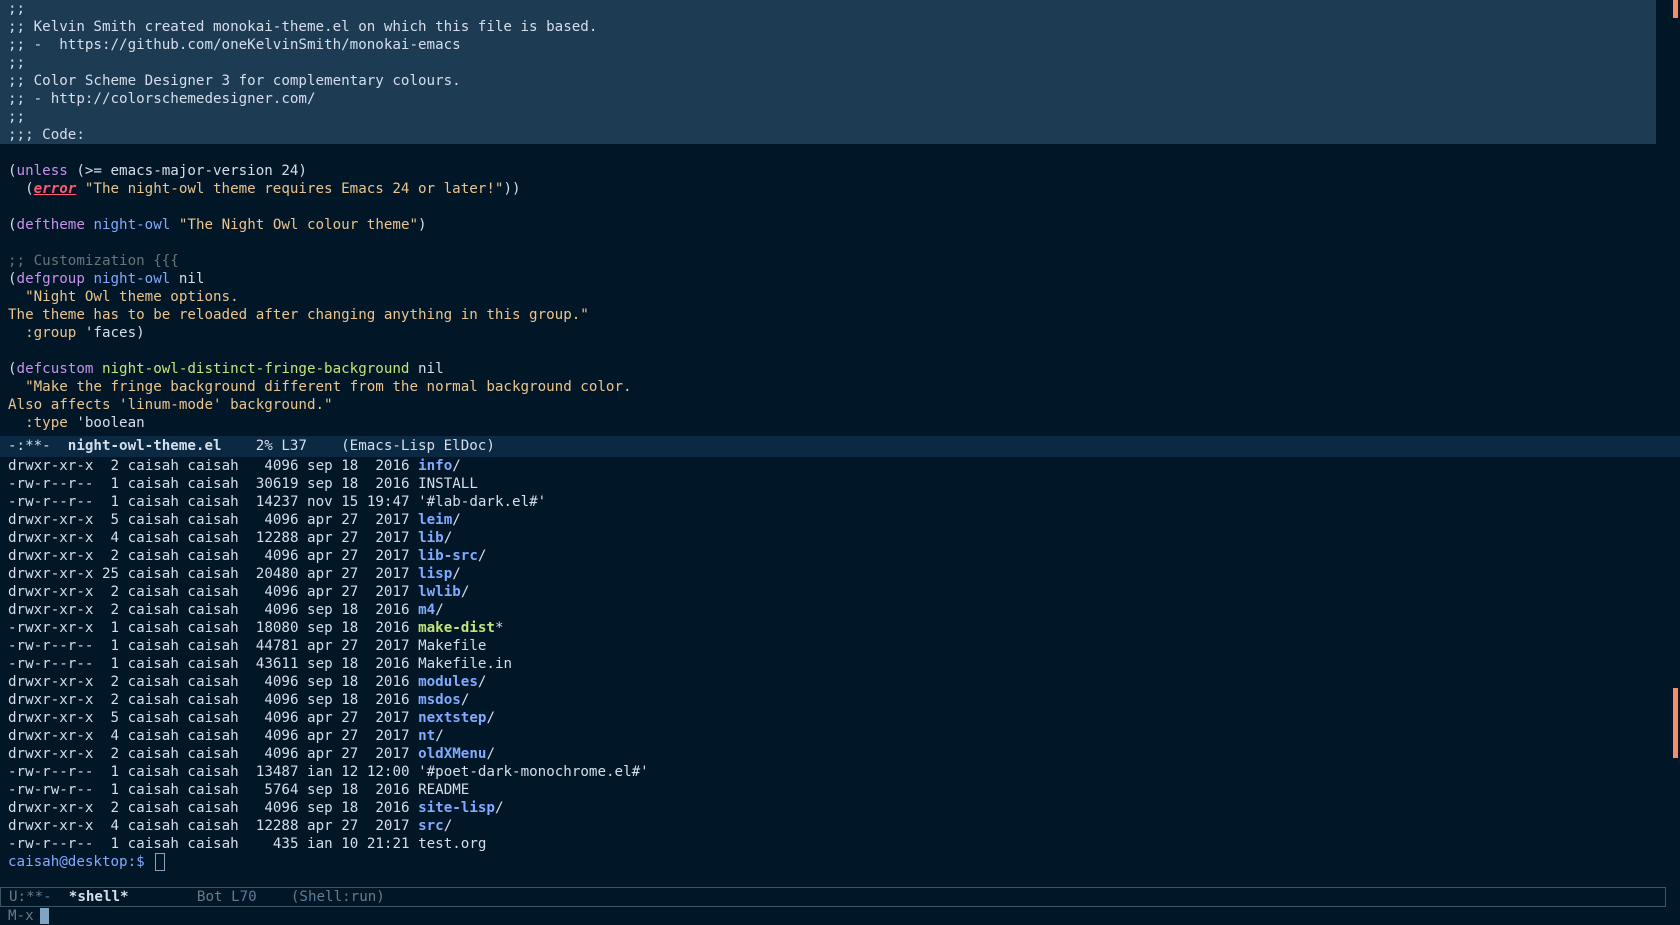  What do you see at coordinates (840, 916) in the screenshot?
I see `minibuffer: M-x` at bounding box center [840, 916].